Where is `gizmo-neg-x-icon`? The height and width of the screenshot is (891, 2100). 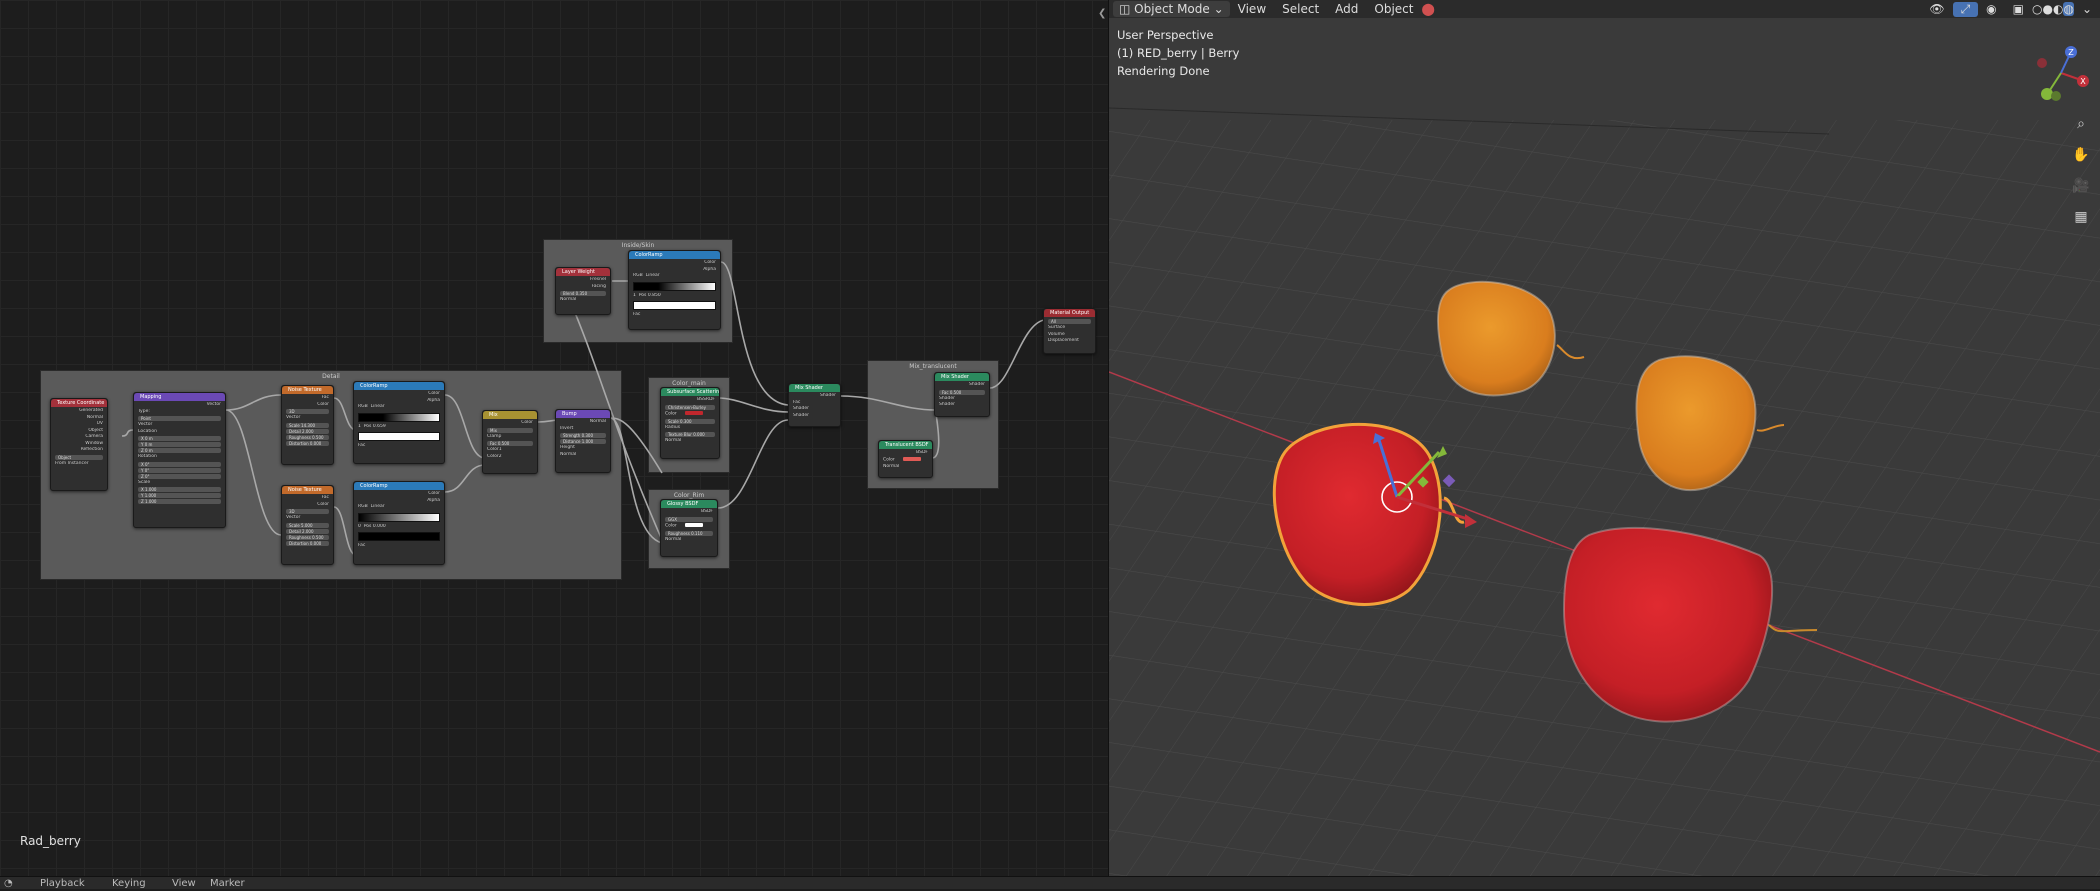
gizmo-neg-x-icon is located at coordinates (2042, 63).